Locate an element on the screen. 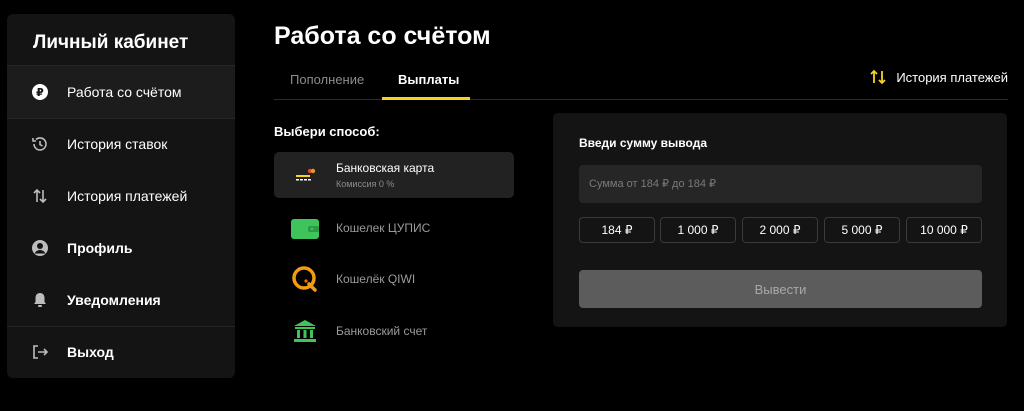  sidebar-item-profile: Профиль is located at coordinates (121, 248).